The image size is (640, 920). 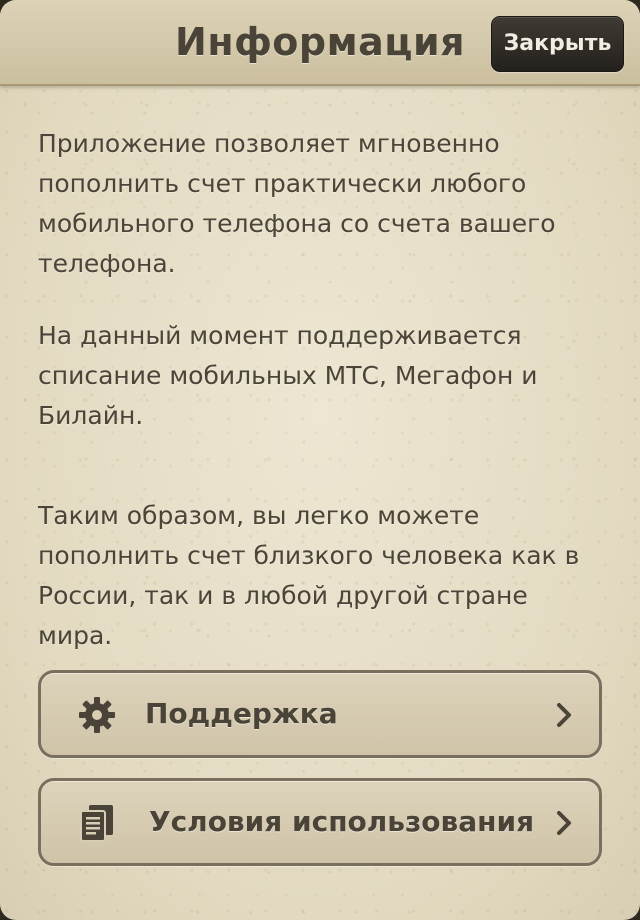 What do you see at coordinates (96, 823) in the screenshot?
I see `document-icon` at bounding box center [96, 823].